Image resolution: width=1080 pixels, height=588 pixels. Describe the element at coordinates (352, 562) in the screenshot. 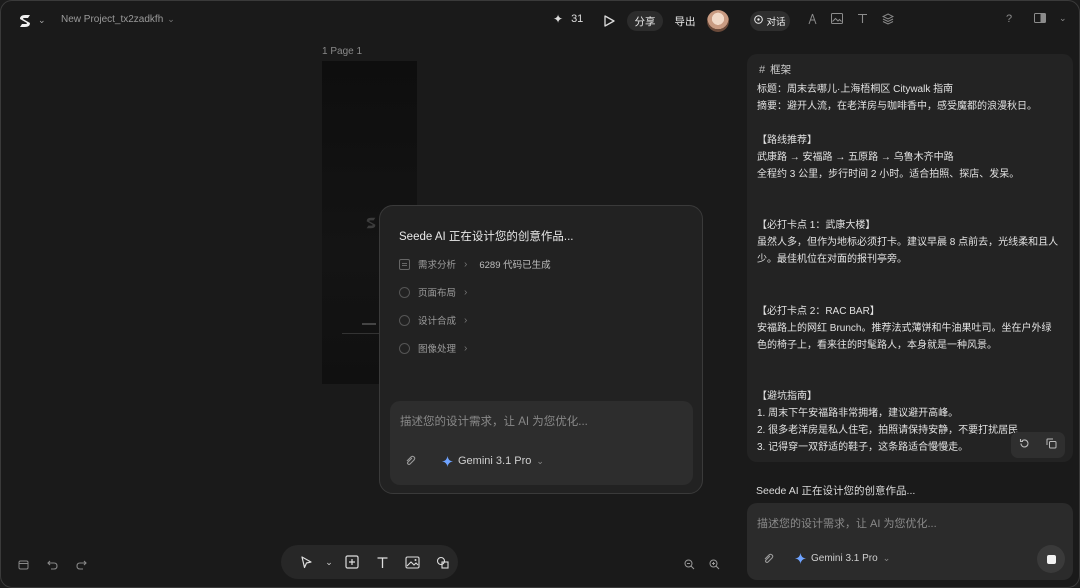

I see `add-frame-tool-icon` at that location.